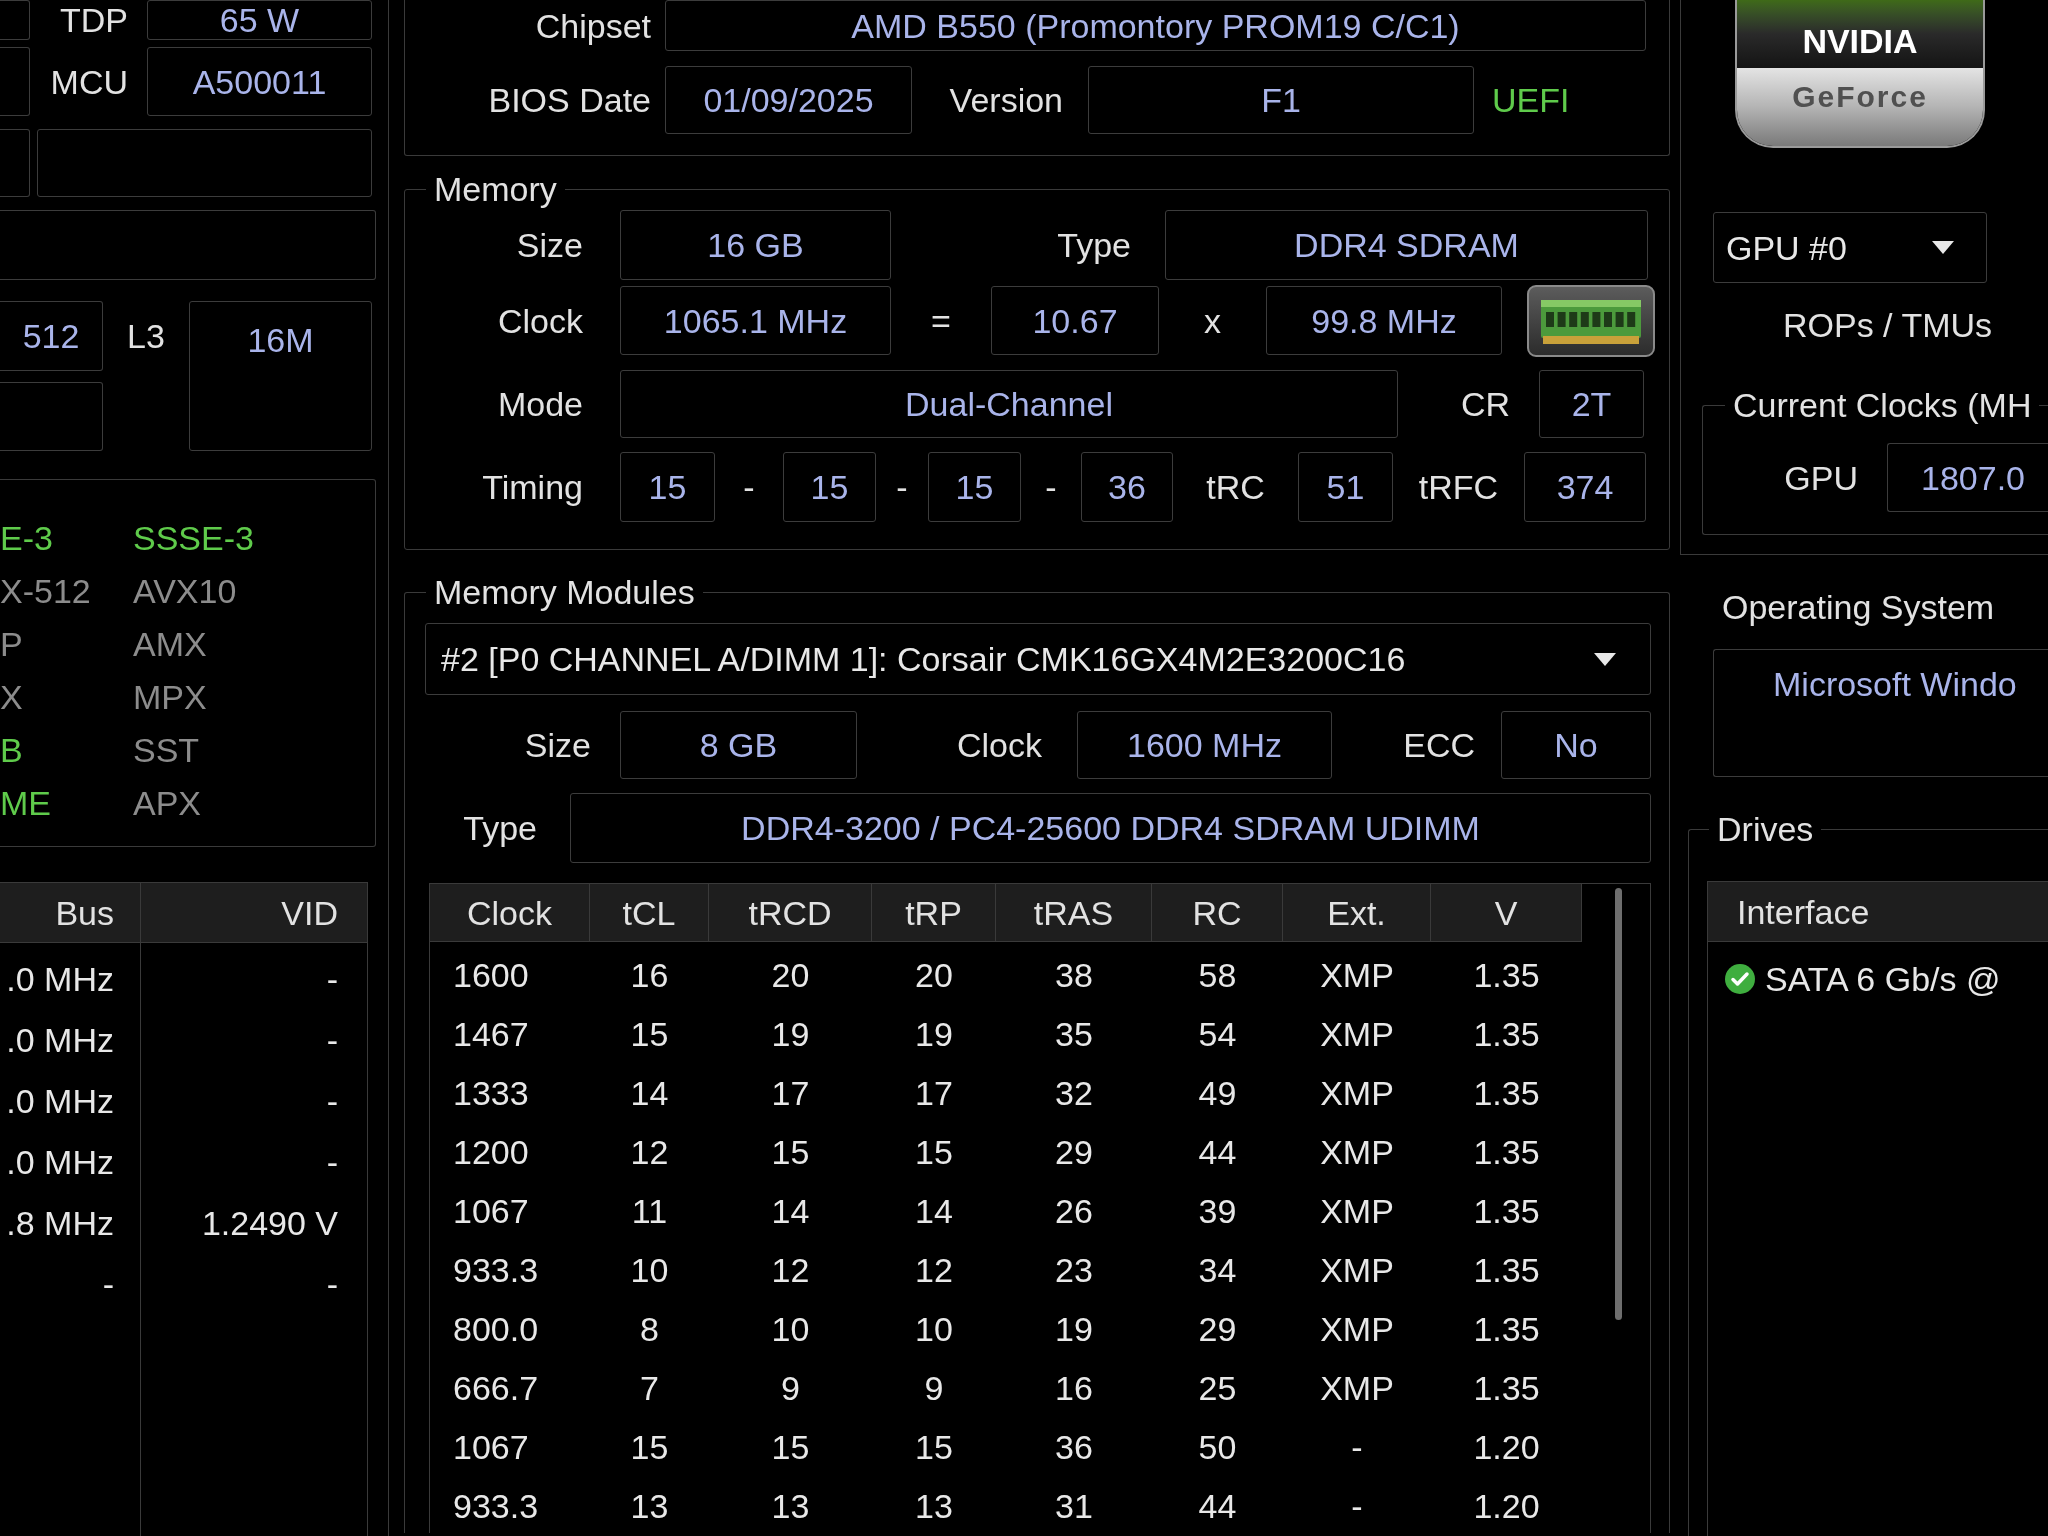  I want to click on table-cell: 31, so click(1074, 1505).